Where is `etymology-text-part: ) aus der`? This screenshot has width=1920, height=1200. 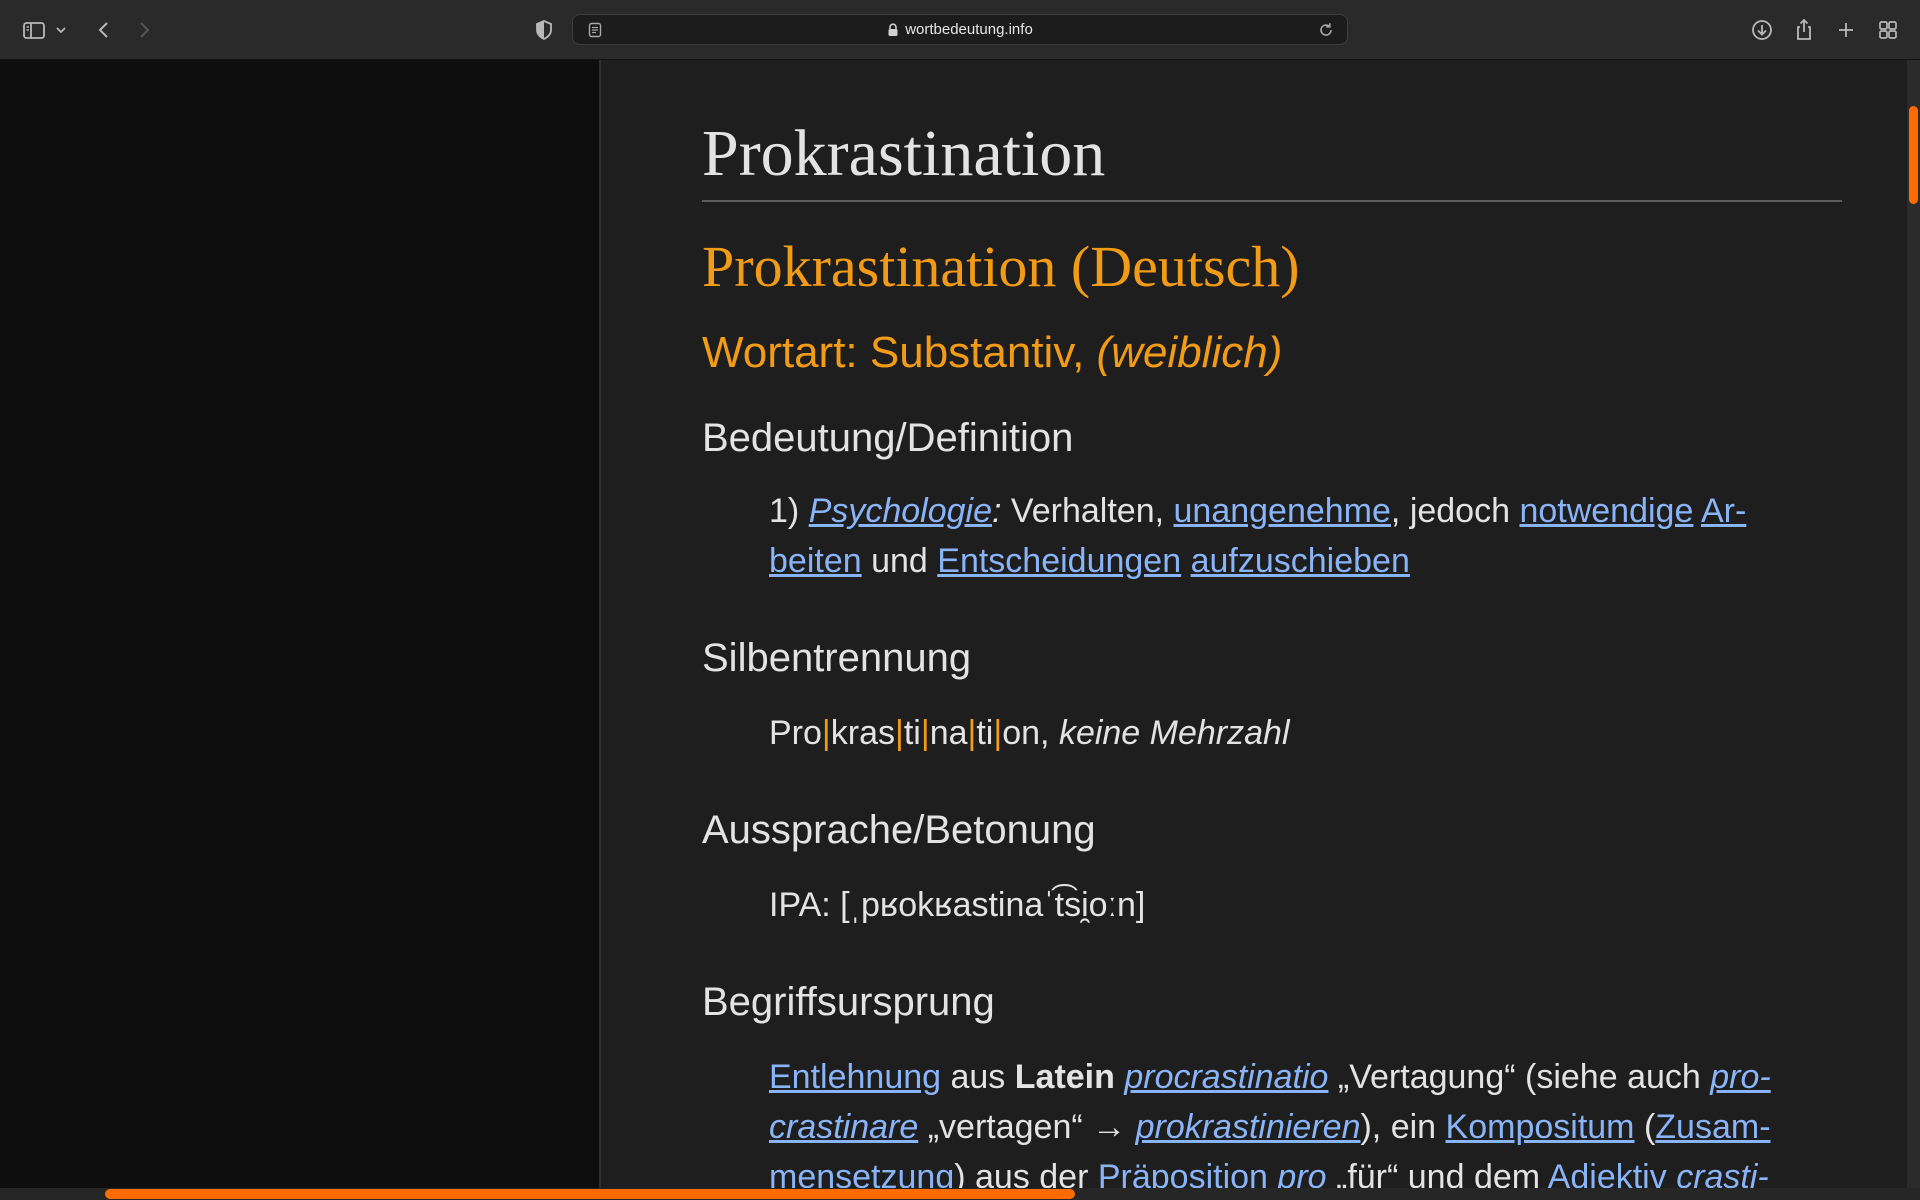 etymology-text-part: ) aus der is located at coordinates (1026, 1173).